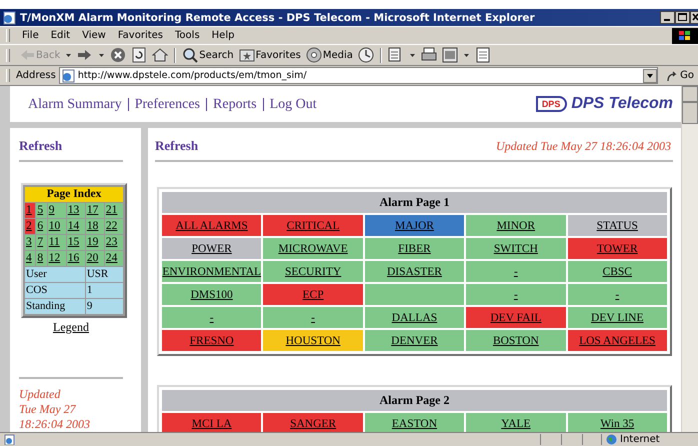 The width and height of the screenshot is (698, 446). I want to click on alarm-link: MICROWAVE, so click(313, 248).